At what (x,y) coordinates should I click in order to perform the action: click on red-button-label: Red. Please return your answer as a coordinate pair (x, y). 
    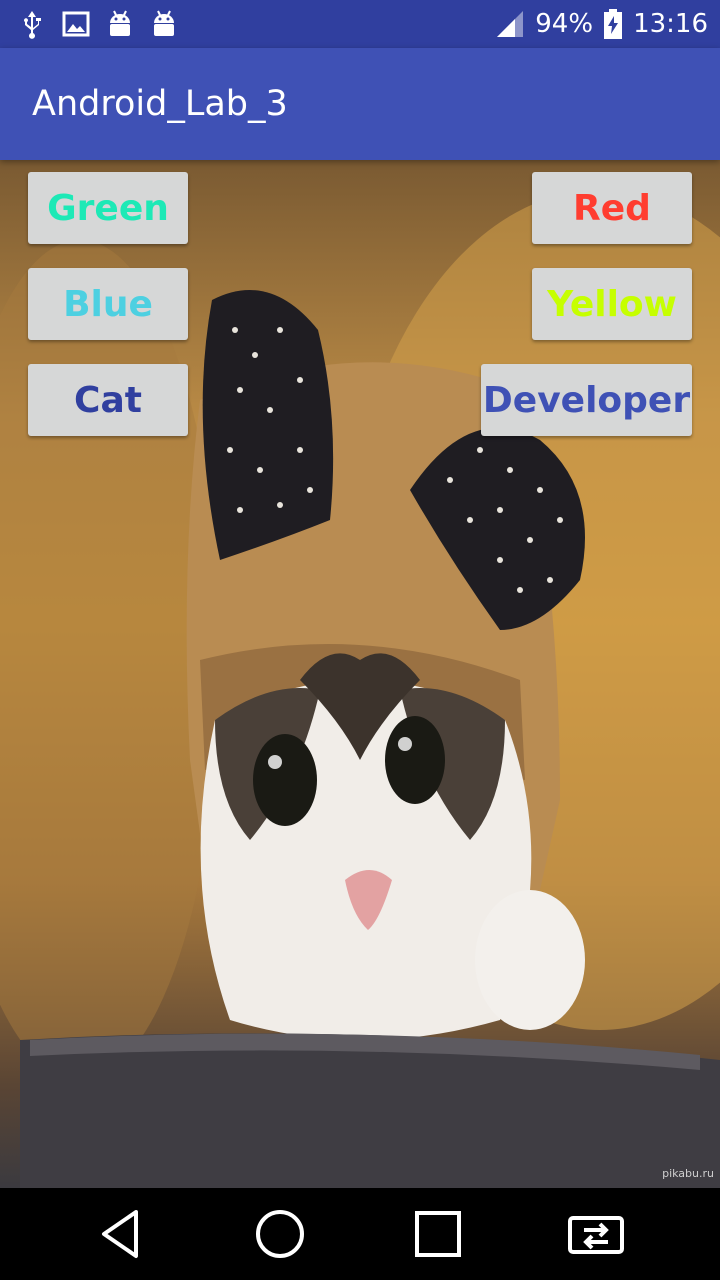
    Looking at the image, I should click on (612, 208).